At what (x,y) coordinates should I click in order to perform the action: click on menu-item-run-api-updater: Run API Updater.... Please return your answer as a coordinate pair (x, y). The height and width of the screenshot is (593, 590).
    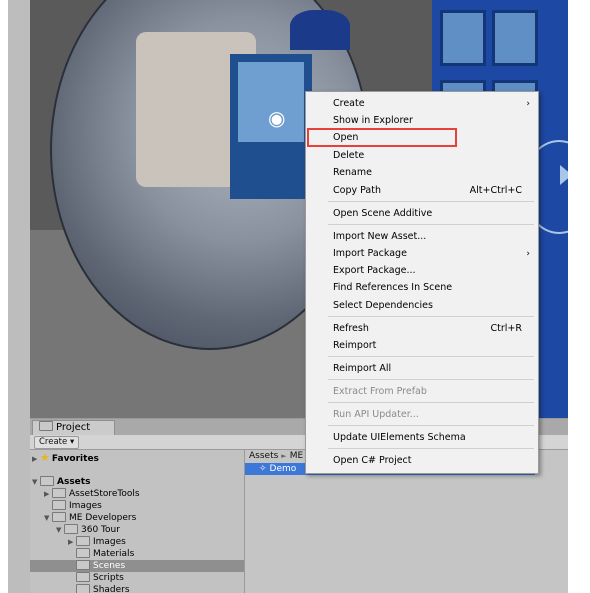
    Looking at the image, I should click on (422, 415).